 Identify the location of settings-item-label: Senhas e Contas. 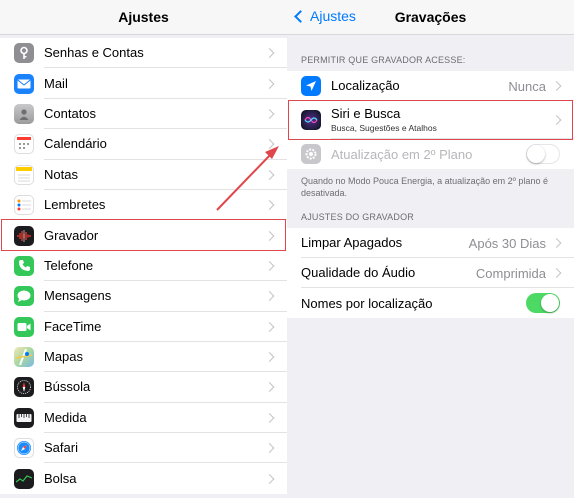
(165, 53).